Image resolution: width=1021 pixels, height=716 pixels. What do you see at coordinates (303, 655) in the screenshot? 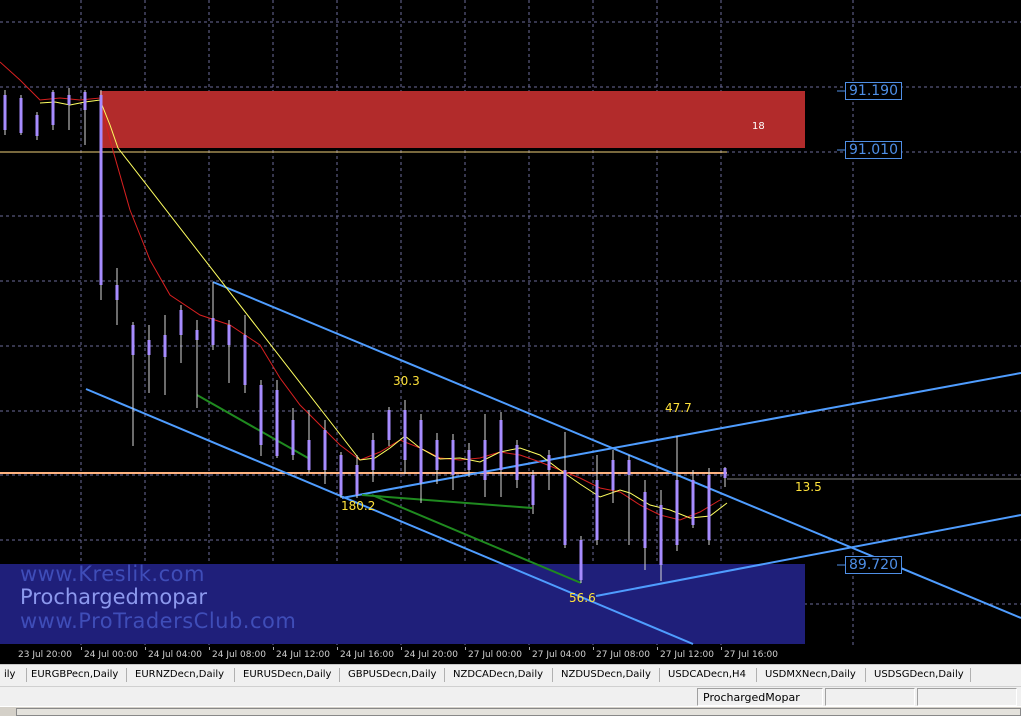
I see `time-label: 24 Jul 12:00` at bounding box center [303, 655].